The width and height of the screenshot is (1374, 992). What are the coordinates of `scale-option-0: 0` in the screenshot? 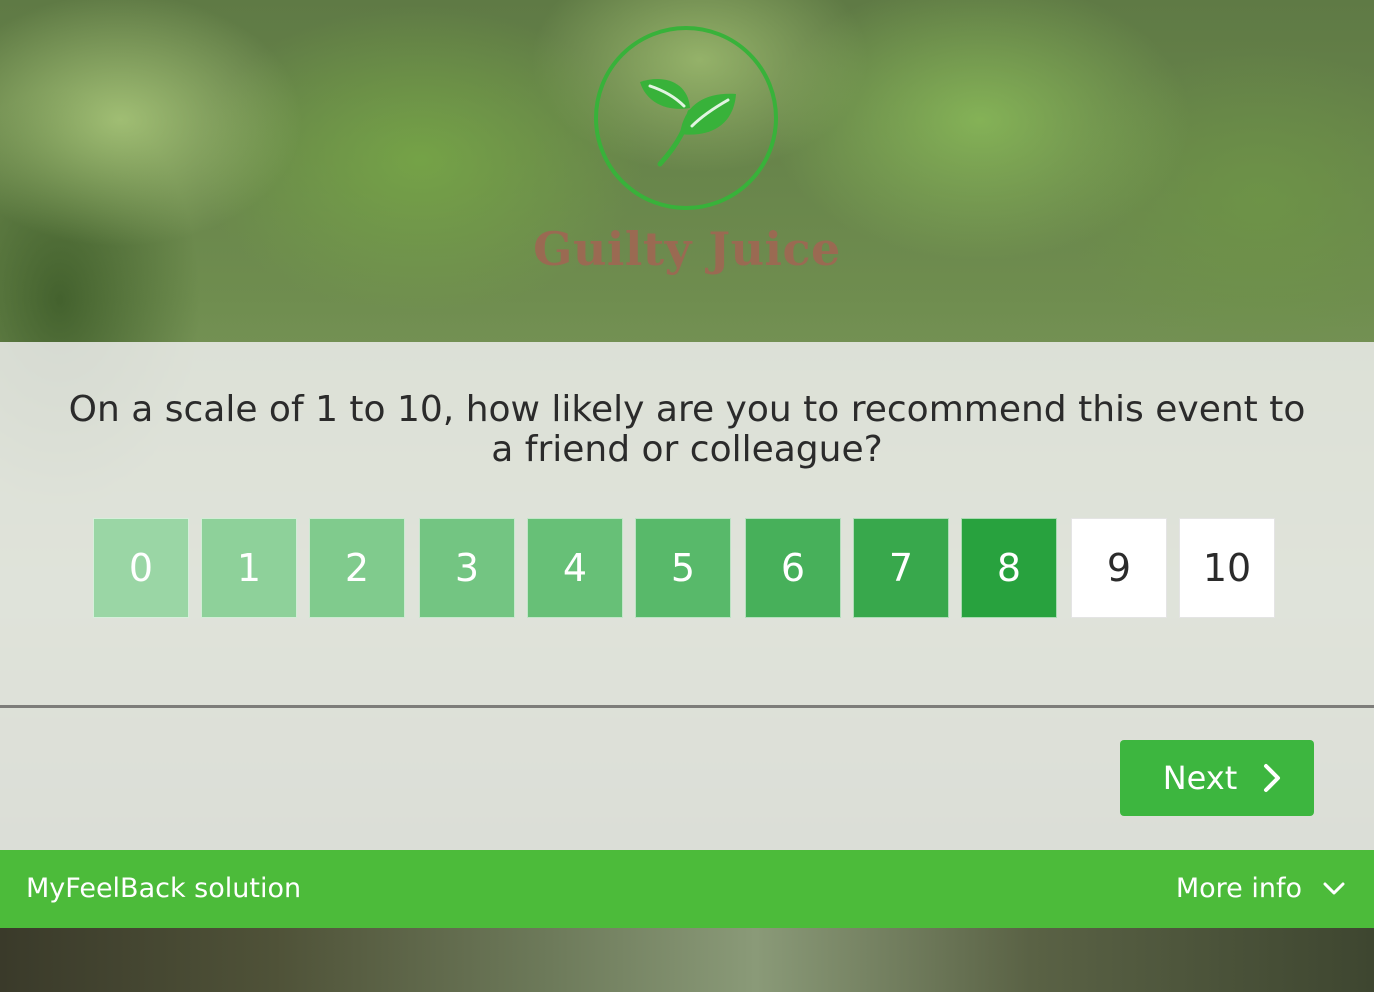 It's located at (141, 568).